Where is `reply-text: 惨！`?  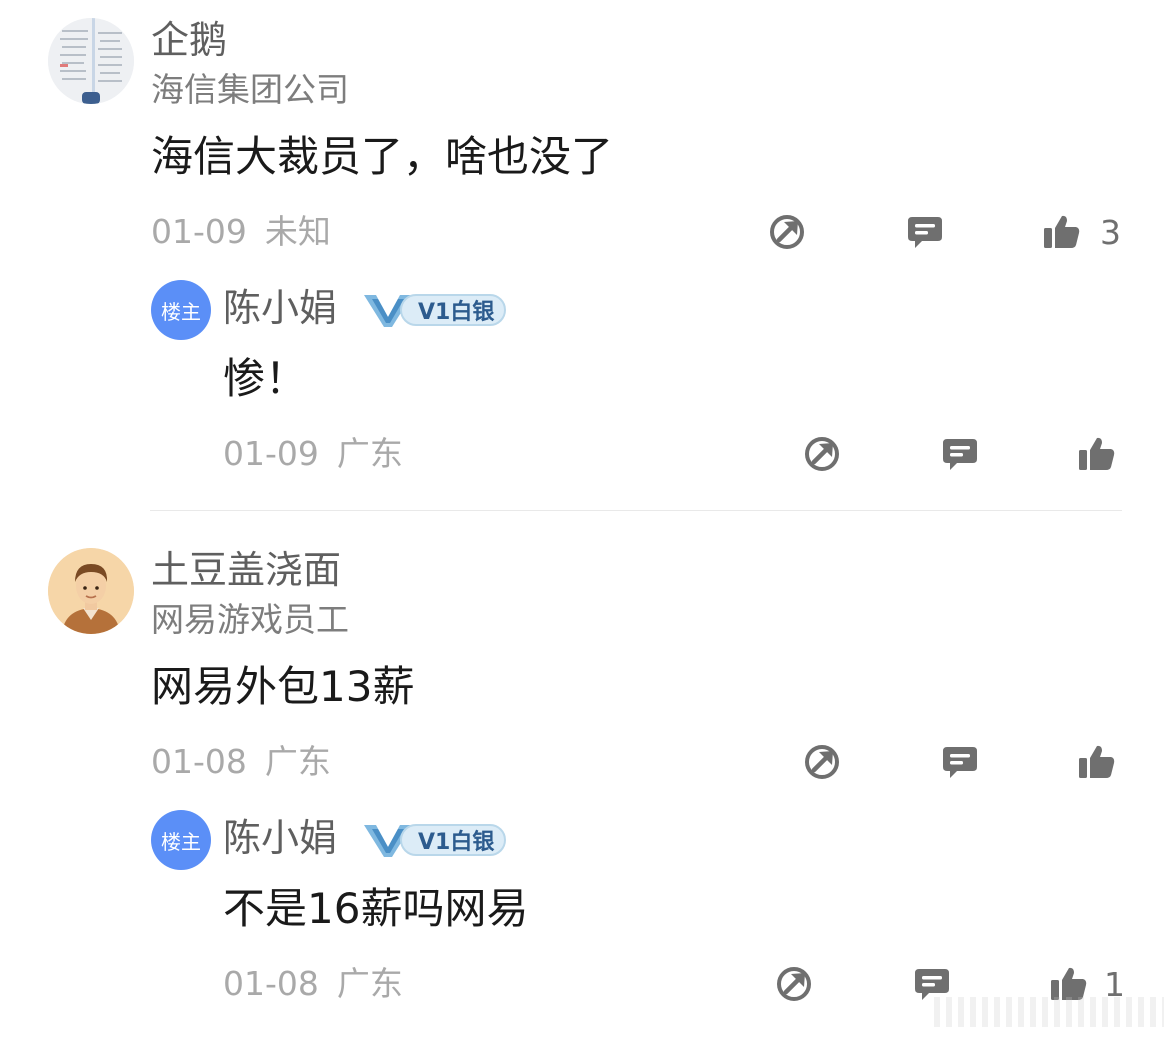
reply-text: 惨！ is located at coordinates (265, 378).